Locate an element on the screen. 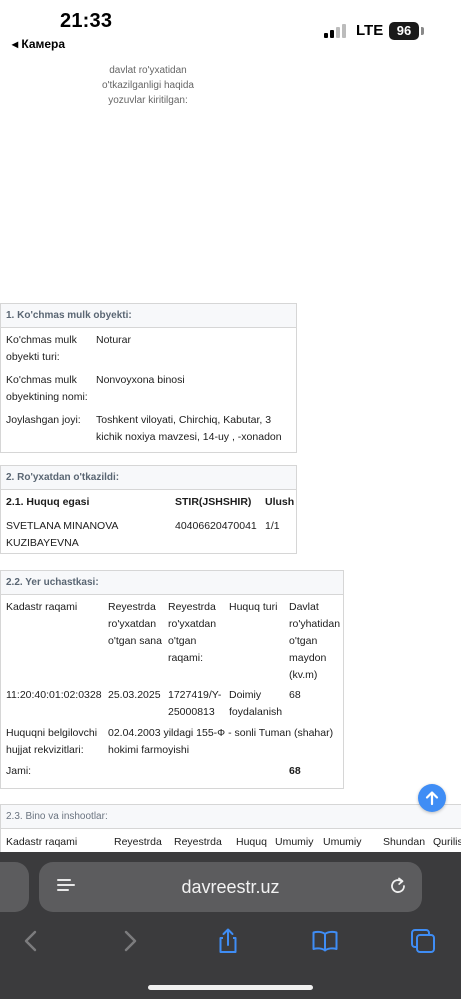 The height and width of the screenshot is (999, 461). battery-icon: 96 is located at coordinates (404, 31).